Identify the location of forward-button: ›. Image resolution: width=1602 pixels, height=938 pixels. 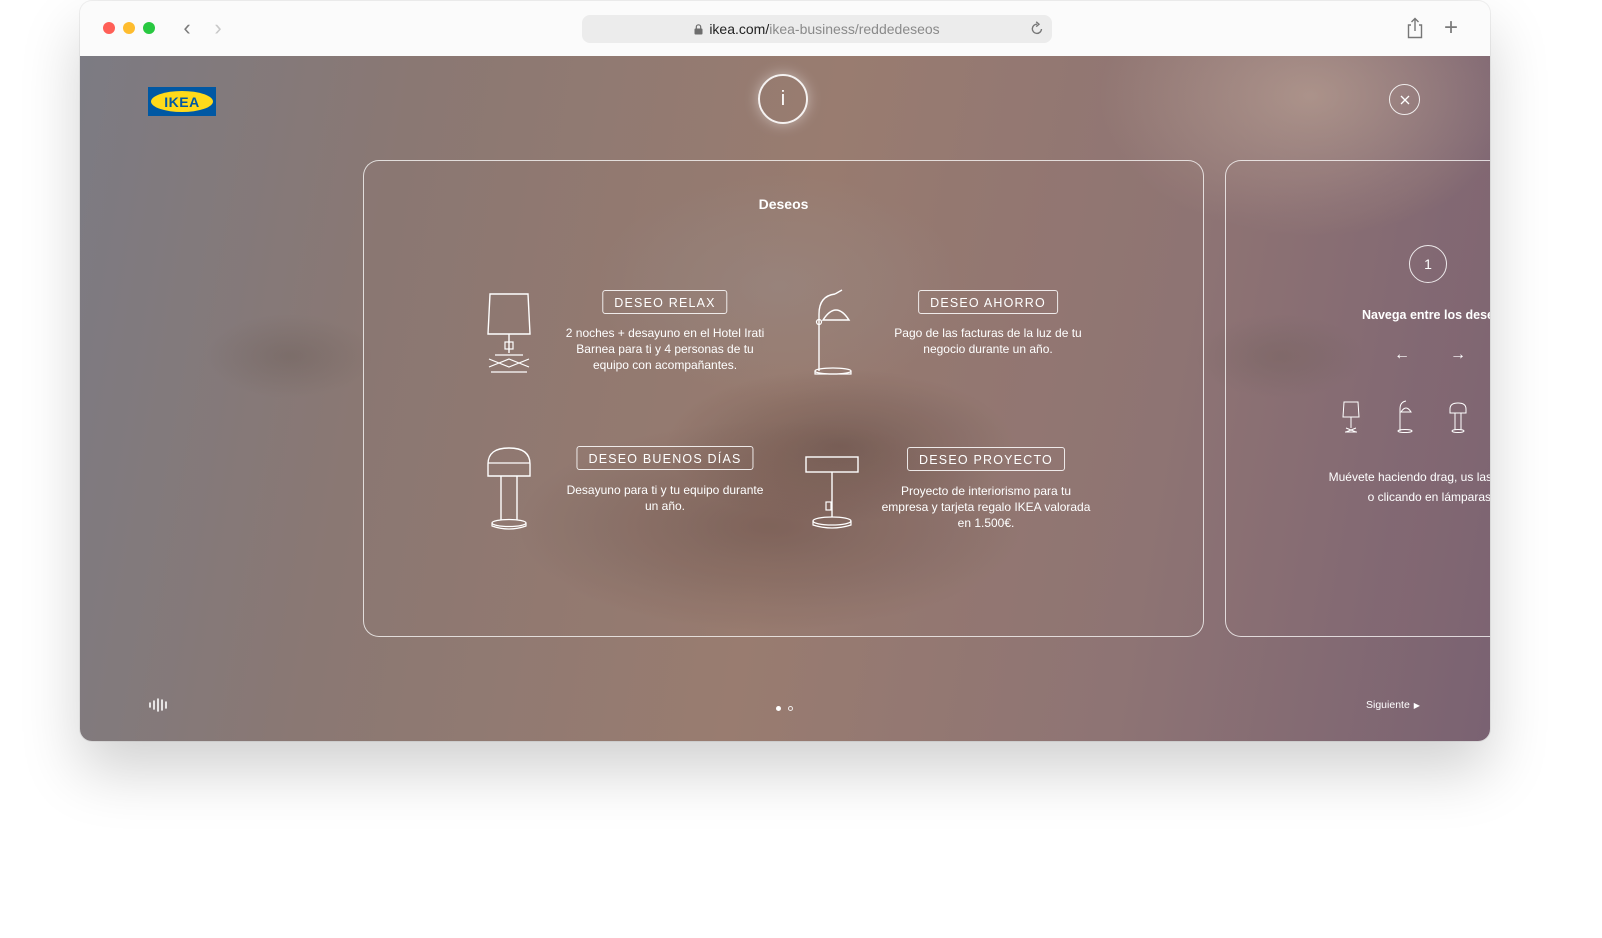
(218, 28).